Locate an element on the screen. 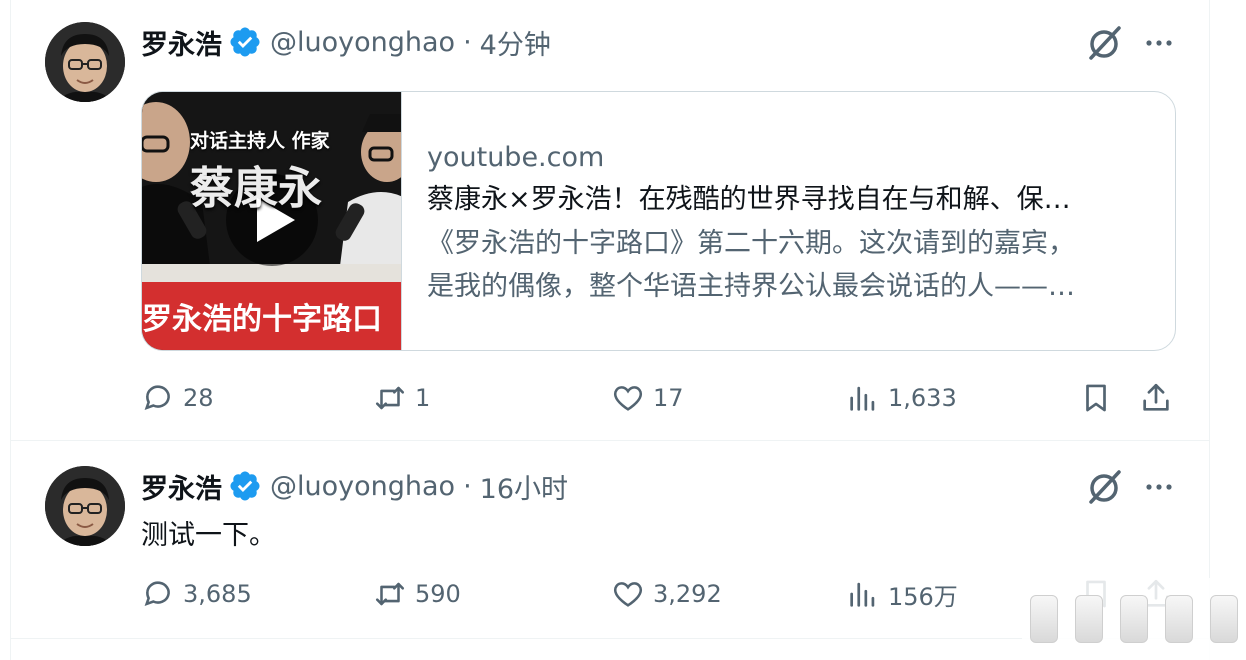 Image resolution: width=1246 pixels, height=660 pixels. like-button: 3,292 is located at coordinates (666, 594).